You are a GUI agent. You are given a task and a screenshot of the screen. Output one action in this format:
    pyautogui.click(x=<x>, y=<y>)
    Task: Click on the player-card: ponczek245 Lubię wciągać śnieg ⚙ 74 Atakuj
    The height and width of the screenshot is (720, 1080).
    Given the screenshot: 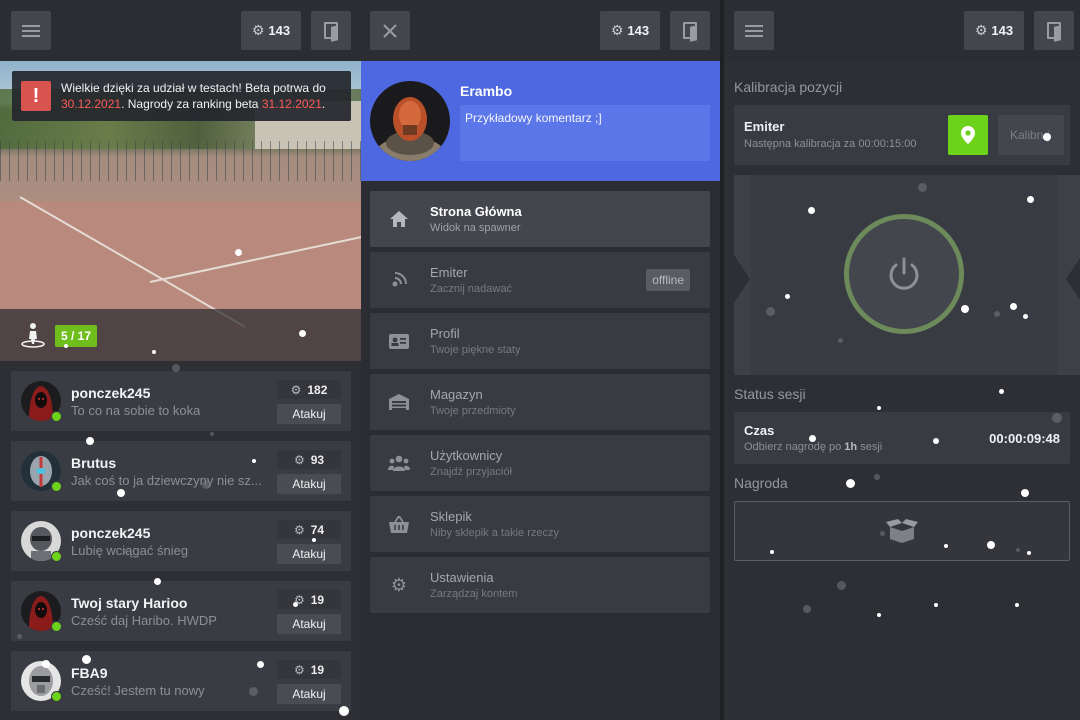 What is the action you would take?
    pyautogui.click(x=181, y=541)
    